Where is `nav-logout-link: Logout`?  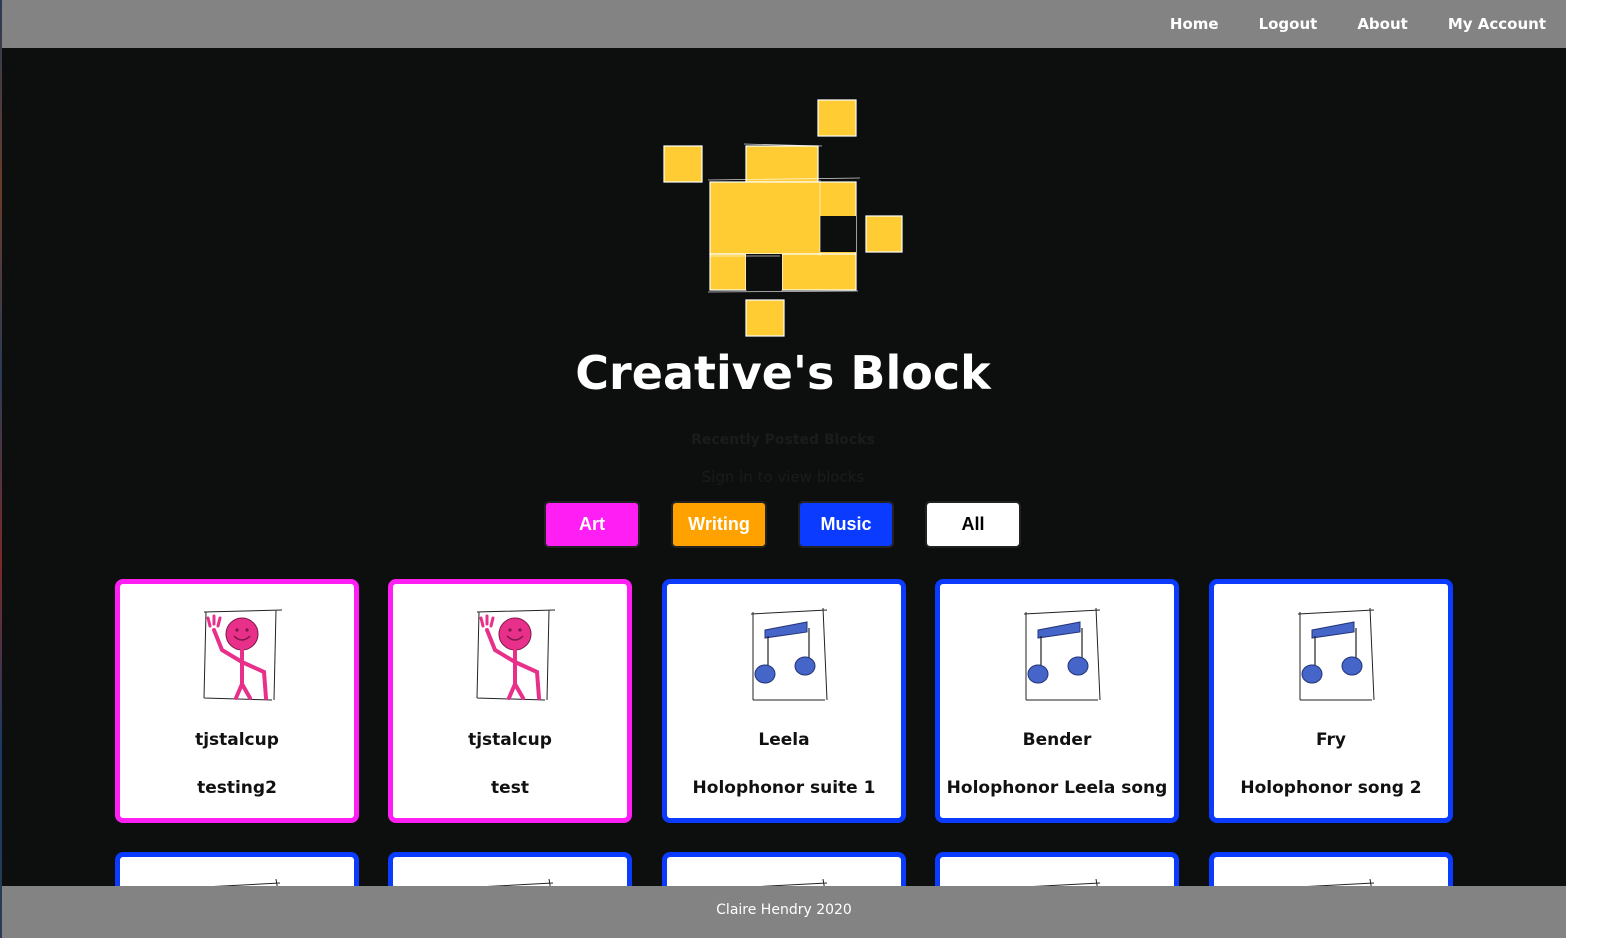
nav-logout-link: Logout is located at coordinates (1288, 24).